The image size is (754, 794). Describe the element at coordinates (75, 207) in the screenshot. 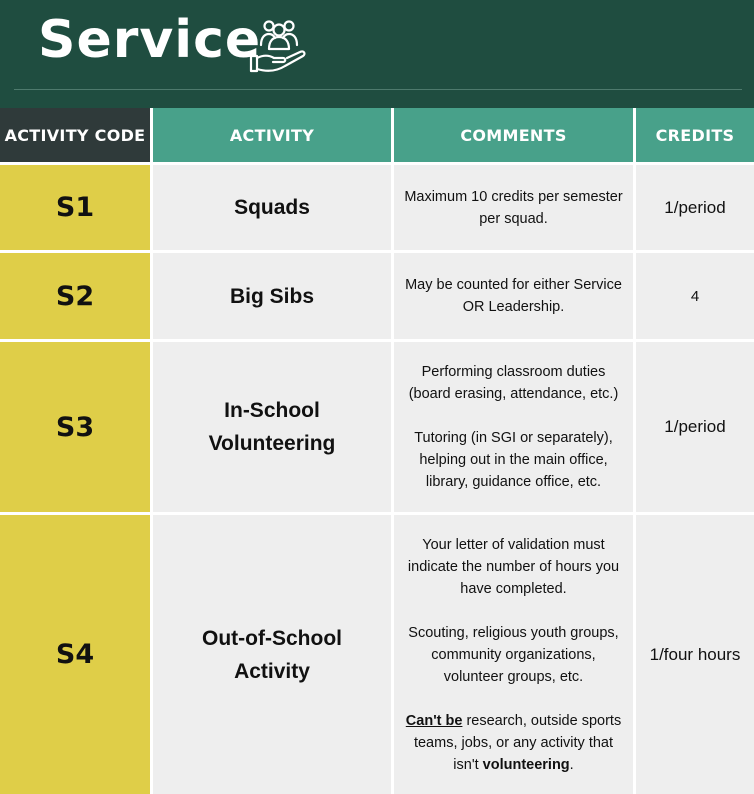

I see `table-row-code: S1` at that location.